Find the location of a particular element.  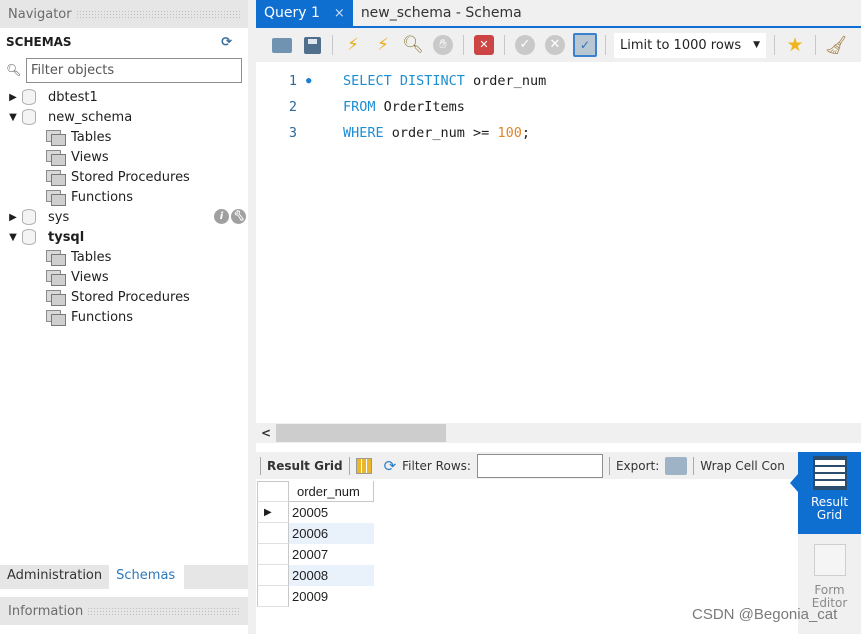

table-row: ▶ 20005 is located at coordinates (315, 512).